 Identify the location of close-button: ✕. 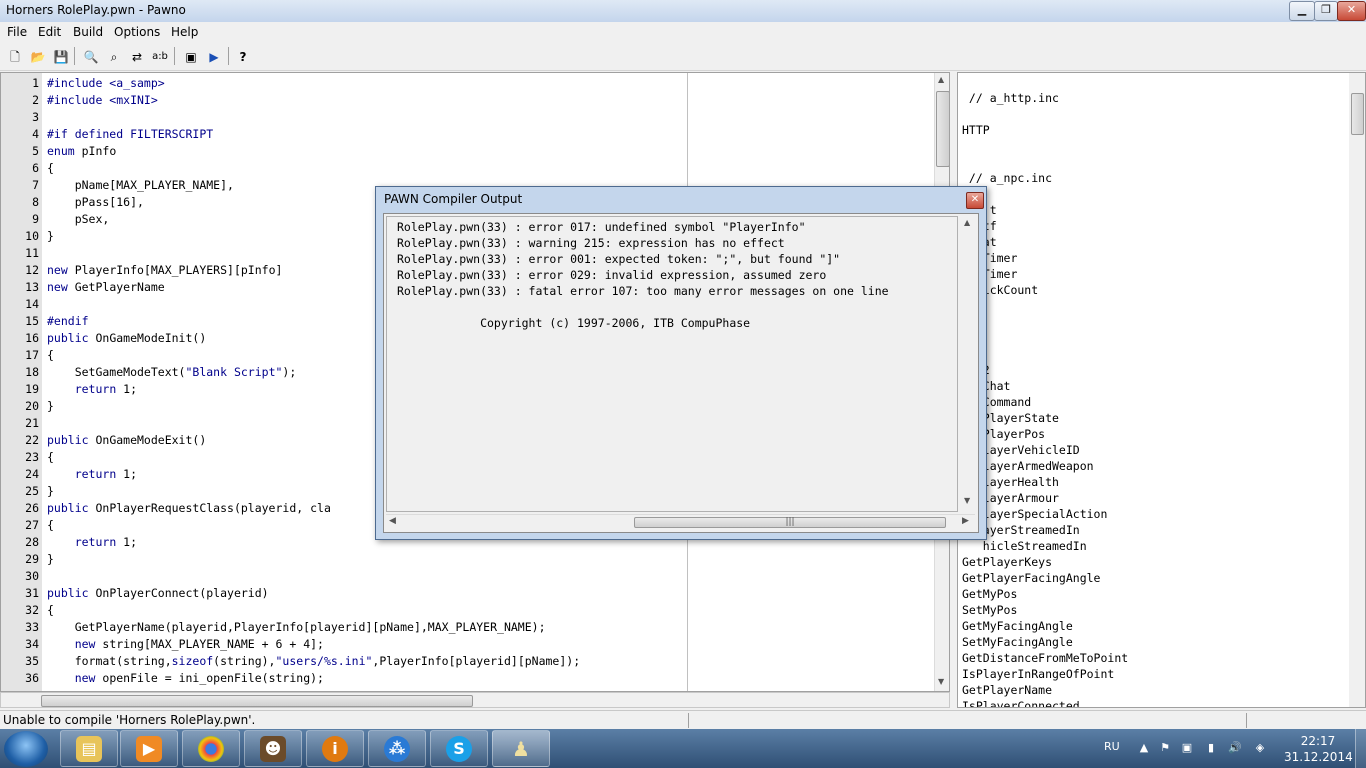
(1351, 11).